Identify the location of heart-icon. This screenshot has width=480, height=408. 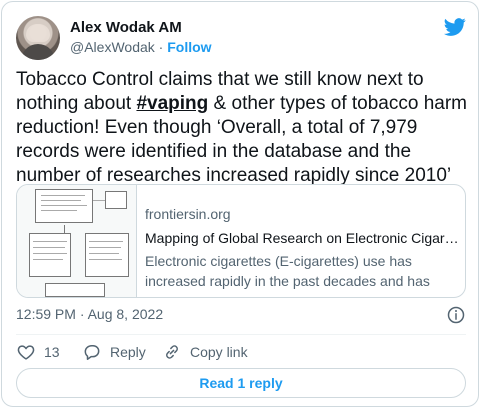
(26, 352).